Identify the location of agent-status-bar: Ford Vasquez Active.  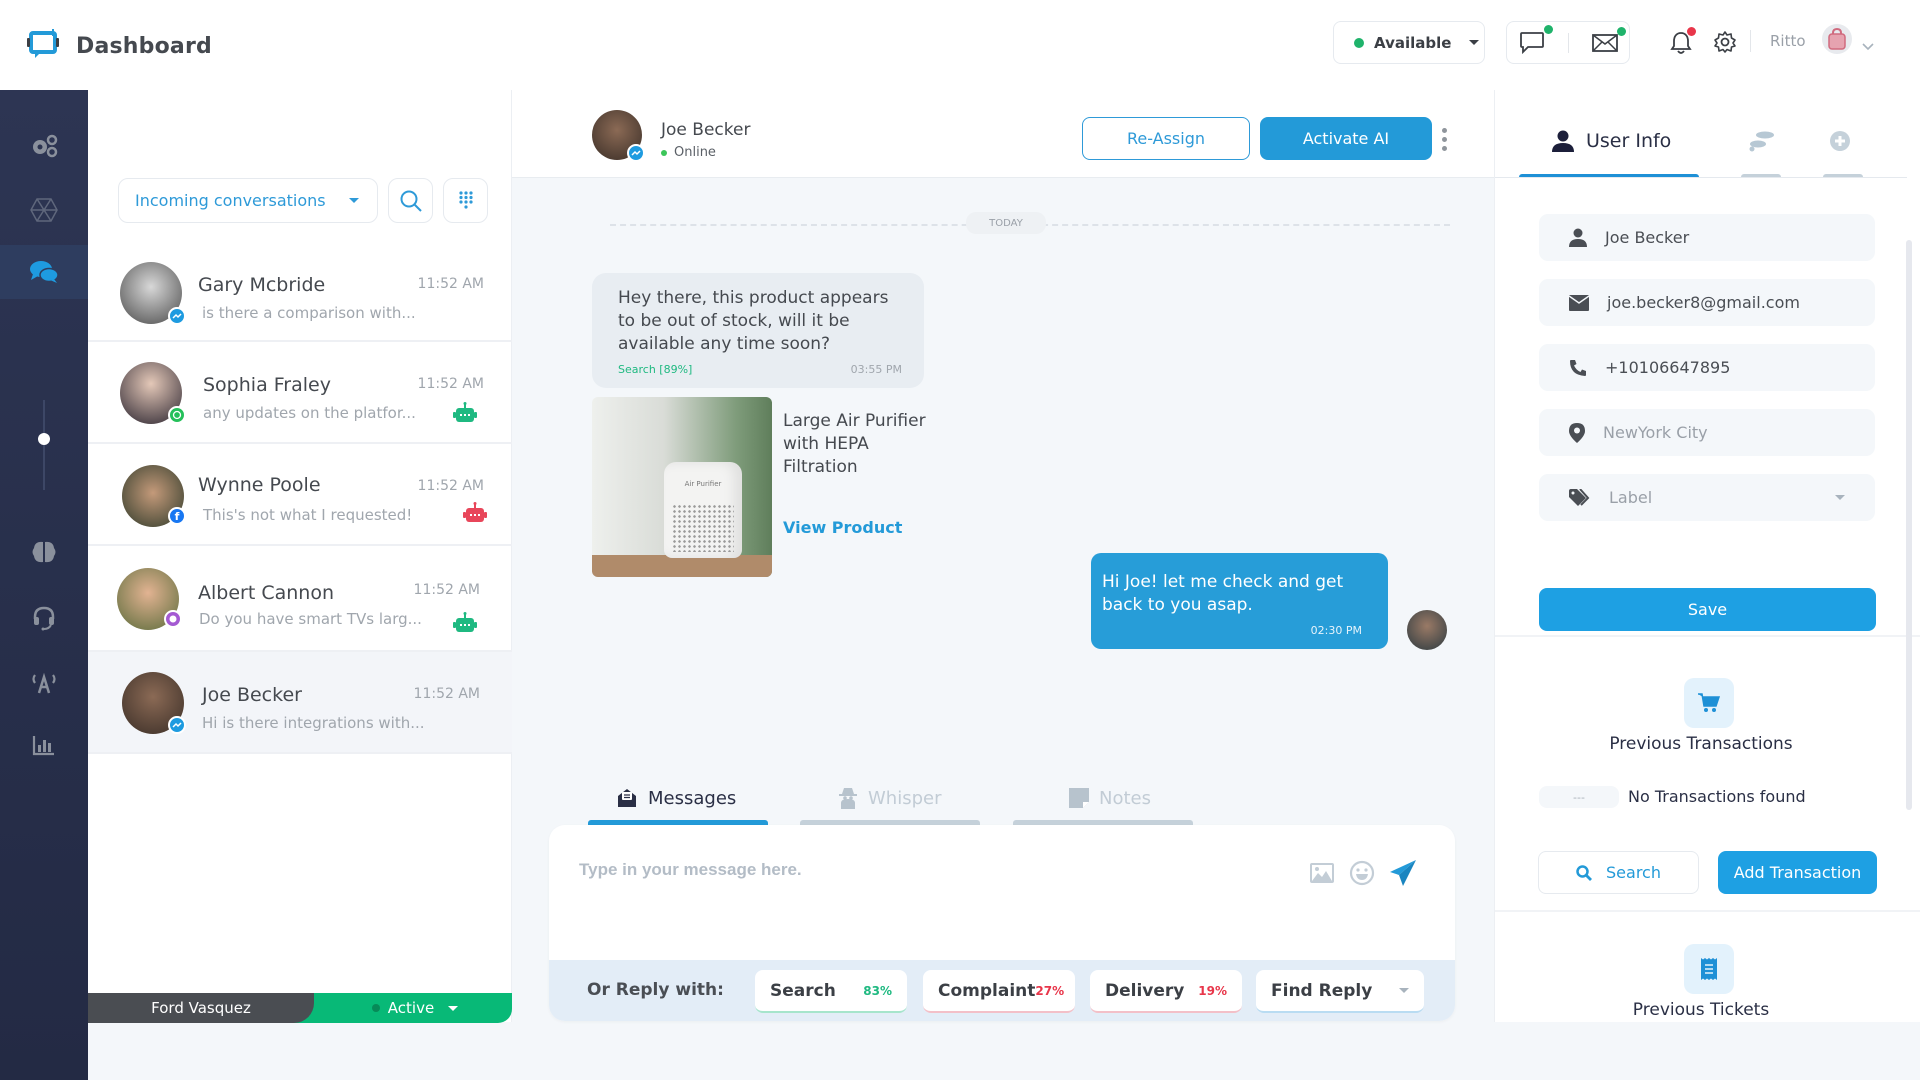
(300, 1008).